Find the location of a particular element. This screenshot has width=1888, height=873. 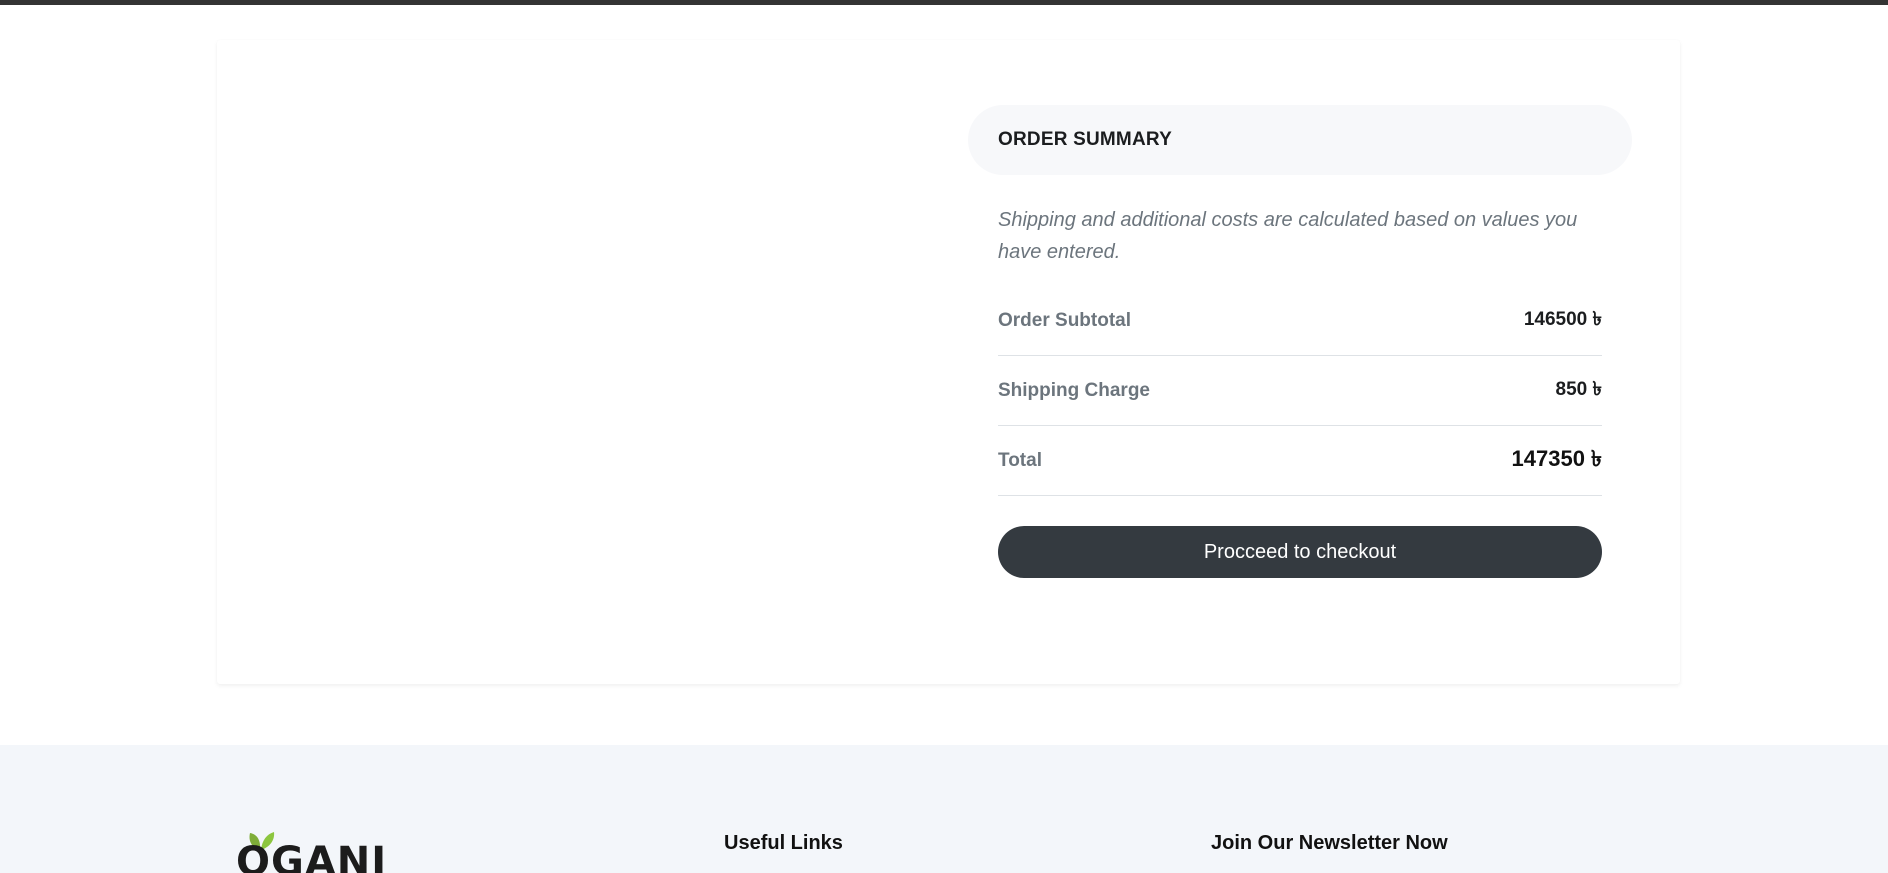

proceed-to-checkout-button: Procceed to checkout is located at coordinates (1300, 552).